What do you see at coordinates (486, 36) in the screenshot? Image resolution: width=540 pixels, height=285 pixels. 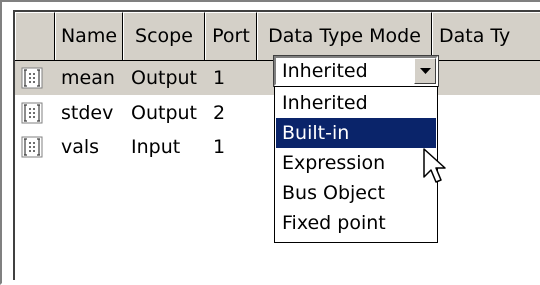 I see `column-header-data-type: Data Ty` at bounding box center [486, 36].